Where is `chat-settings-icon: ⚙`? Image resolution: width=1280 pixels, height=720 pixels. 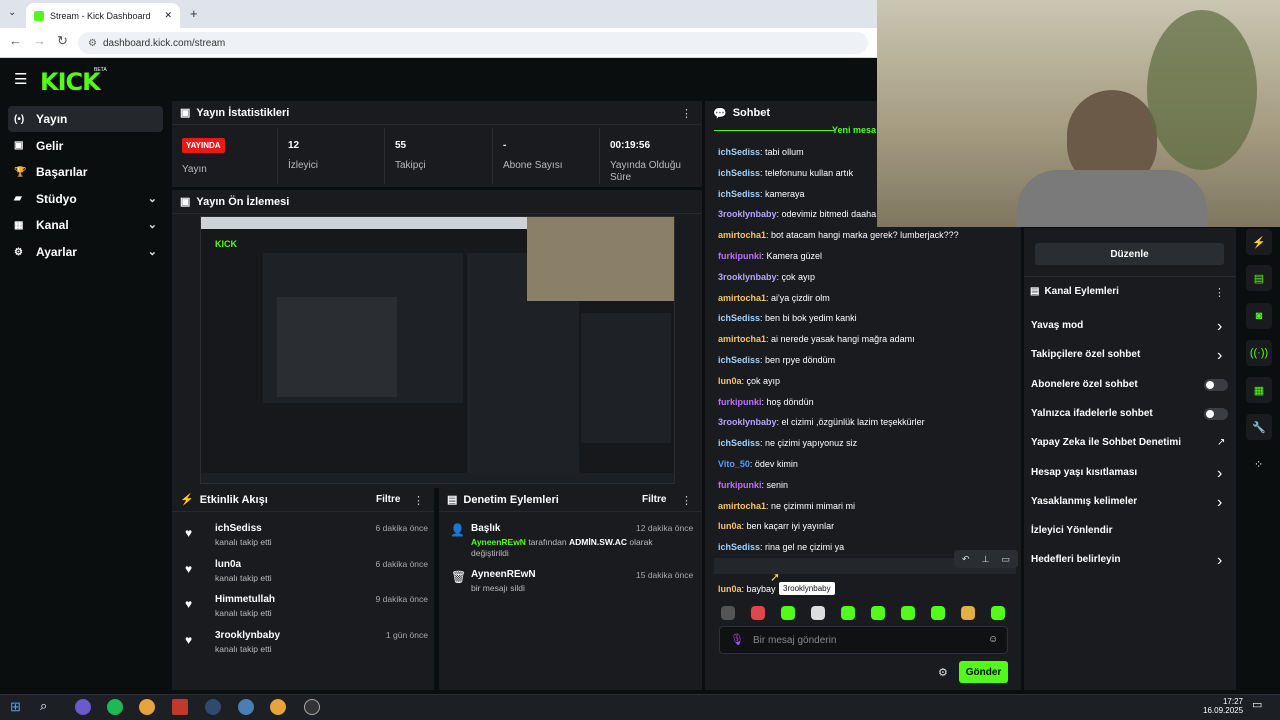 chat-settings-icon: ⚙ is located at coordinates (943, 672).